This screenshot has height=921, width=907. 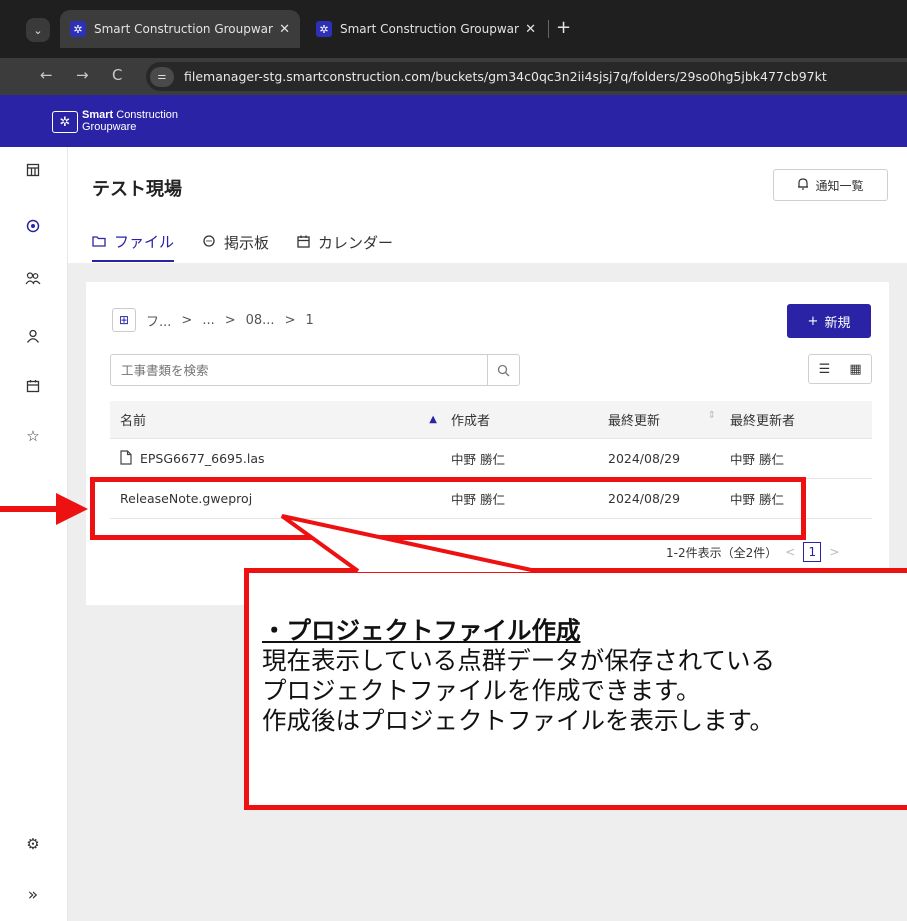 I want to click on tab-calendar: カレンダー, so click(x=345, y=246).